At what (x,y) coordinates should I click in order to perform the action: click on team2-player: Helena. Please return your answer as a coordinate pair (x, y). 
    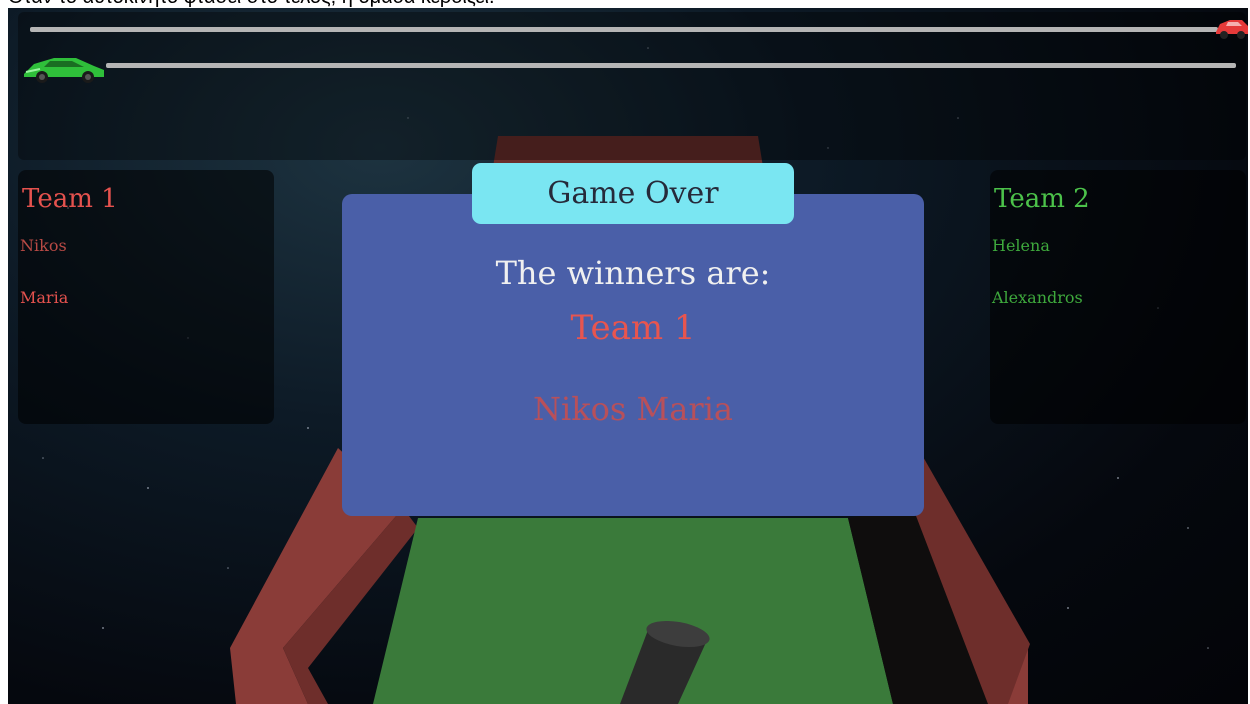
    Looking at the image, I should click on (1021, 245).